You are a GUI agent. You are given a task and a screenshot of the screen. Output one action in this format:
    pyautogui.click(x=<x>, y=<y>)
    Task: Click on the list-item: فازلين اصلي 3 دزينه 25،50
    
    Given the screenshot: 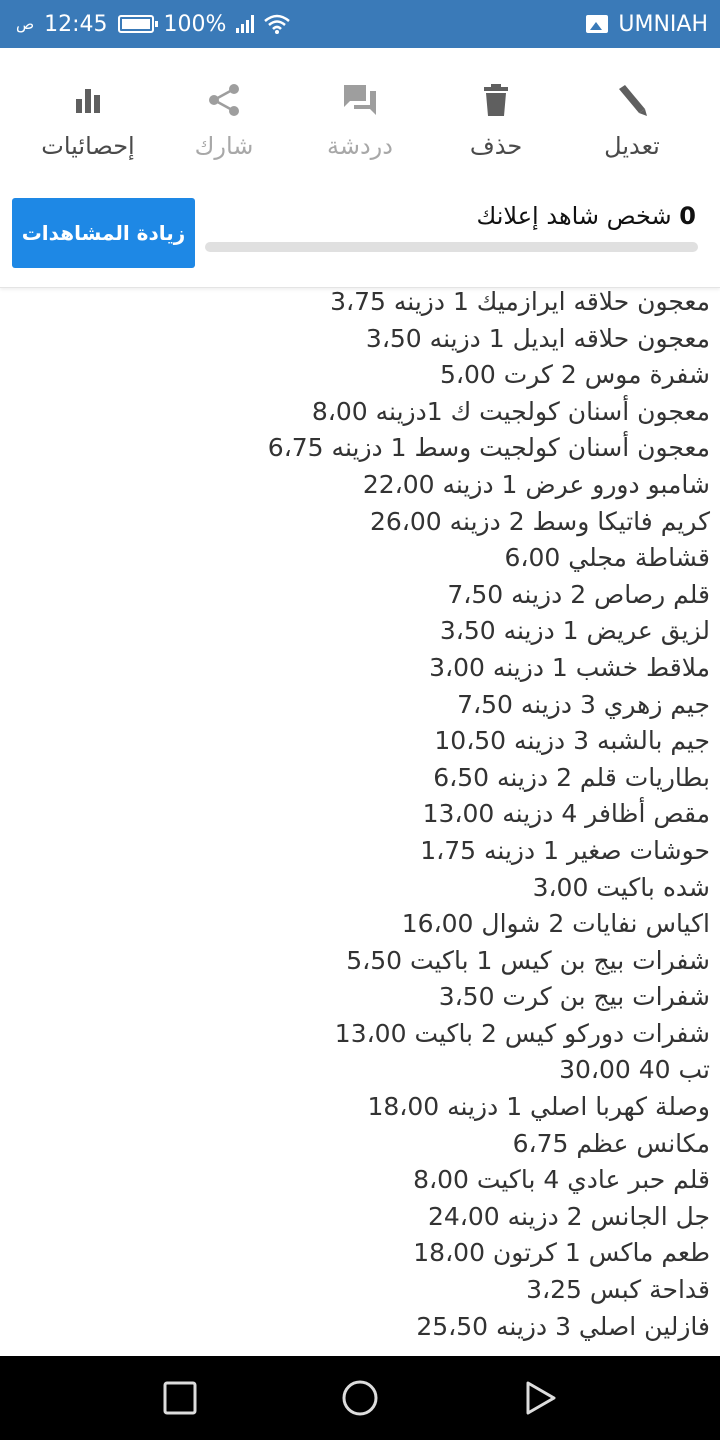 What is the action you would take?
    pyautogui.click(x=563, y=1326)
    